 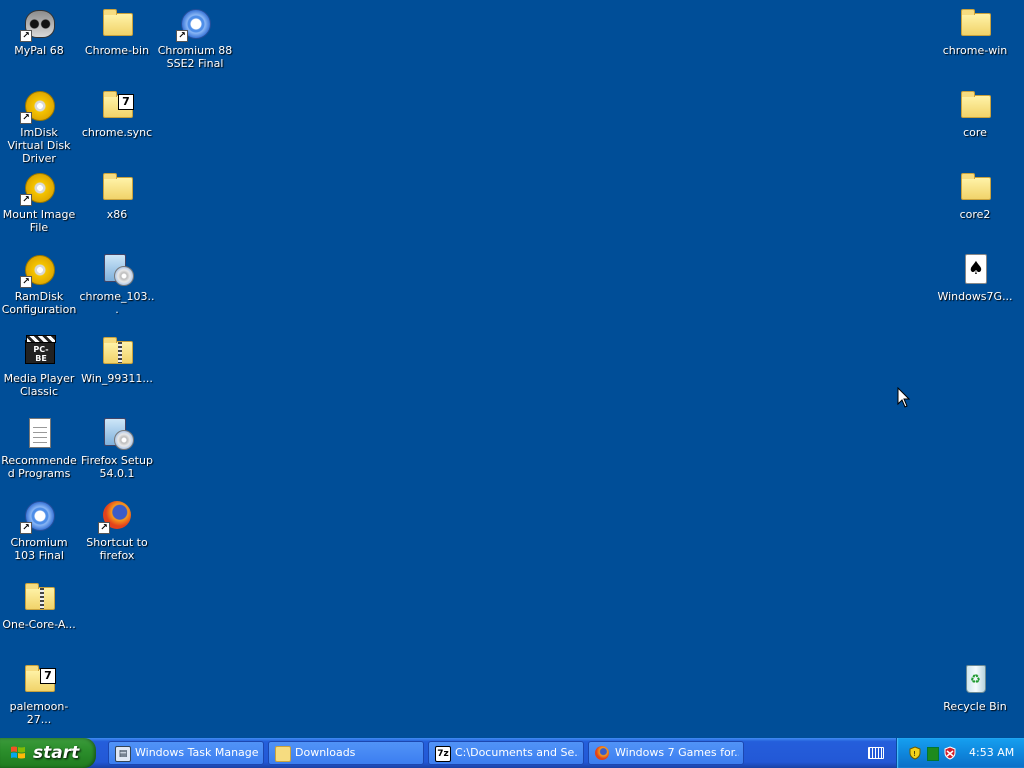 I want to click on icon-label: Recommended Programs, so click(x=39, y=467).